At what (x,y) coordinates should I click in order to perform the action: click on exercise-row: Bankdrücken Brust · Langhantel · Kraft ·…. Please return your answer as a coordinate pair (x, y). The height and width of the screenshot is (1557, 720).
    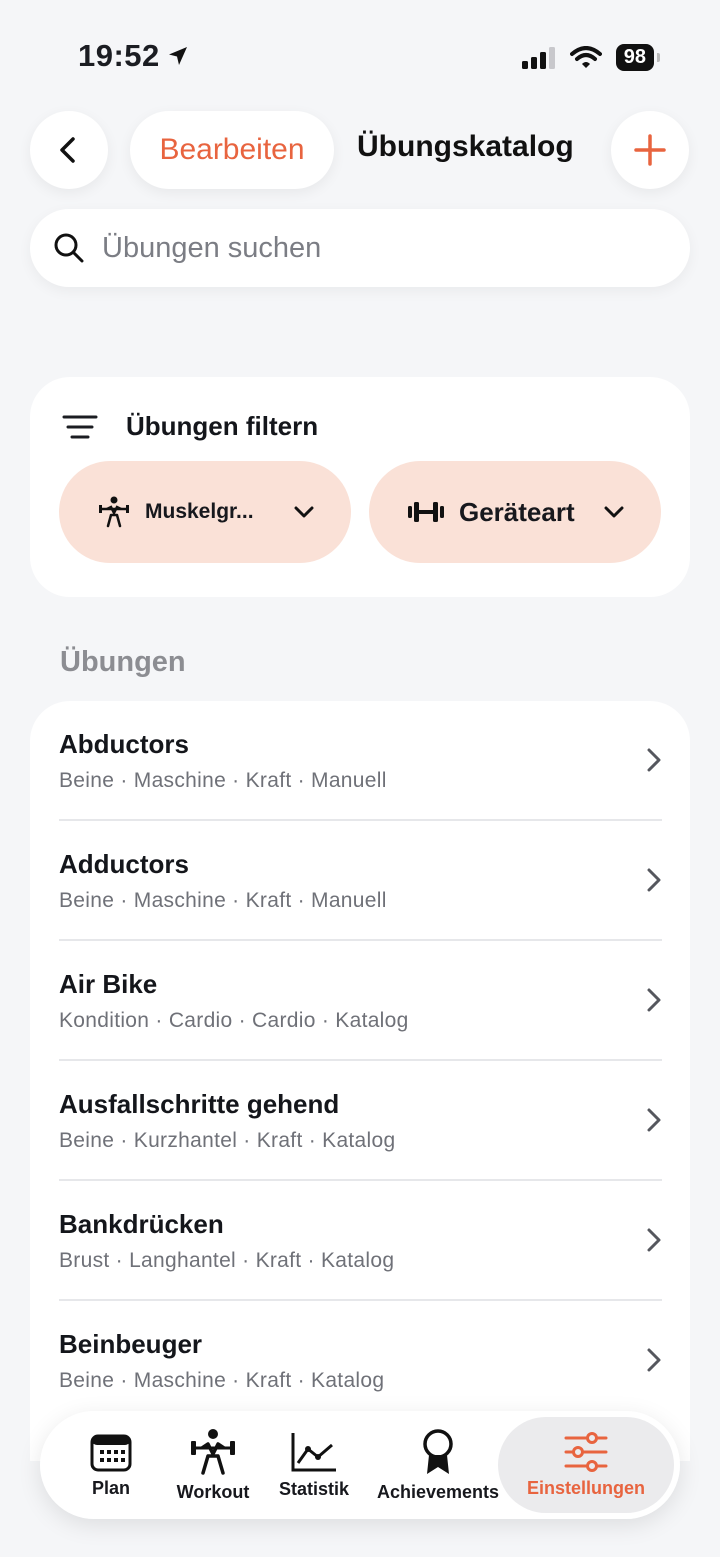
    Looking at the image, I should click on (360, 1241).